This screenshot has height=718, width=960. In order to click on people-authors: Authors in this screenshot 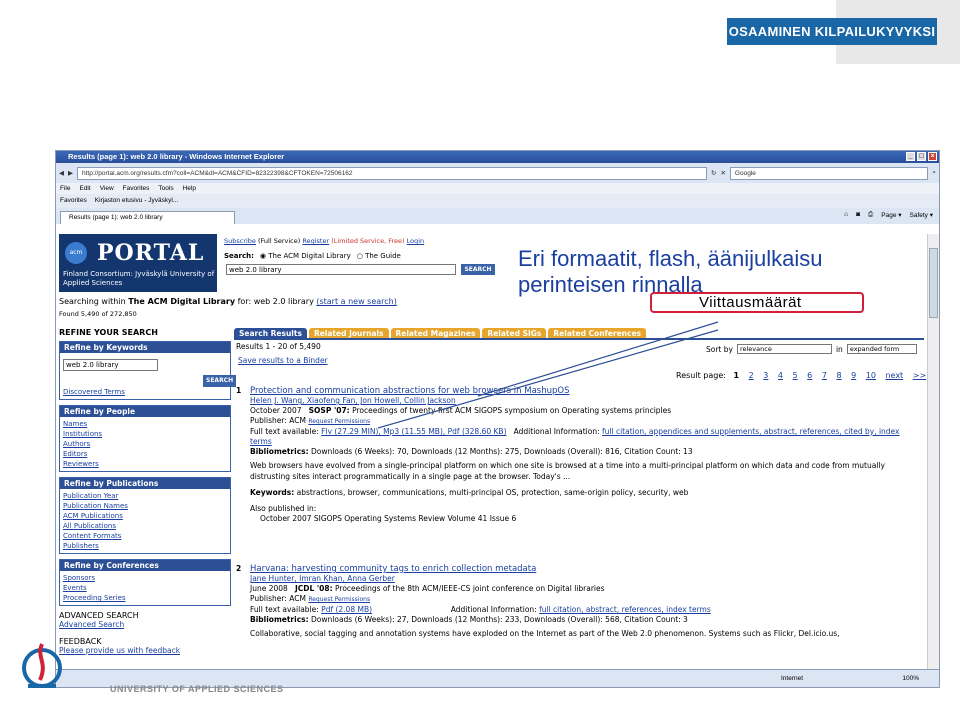, I will do `click(145, 444)`.